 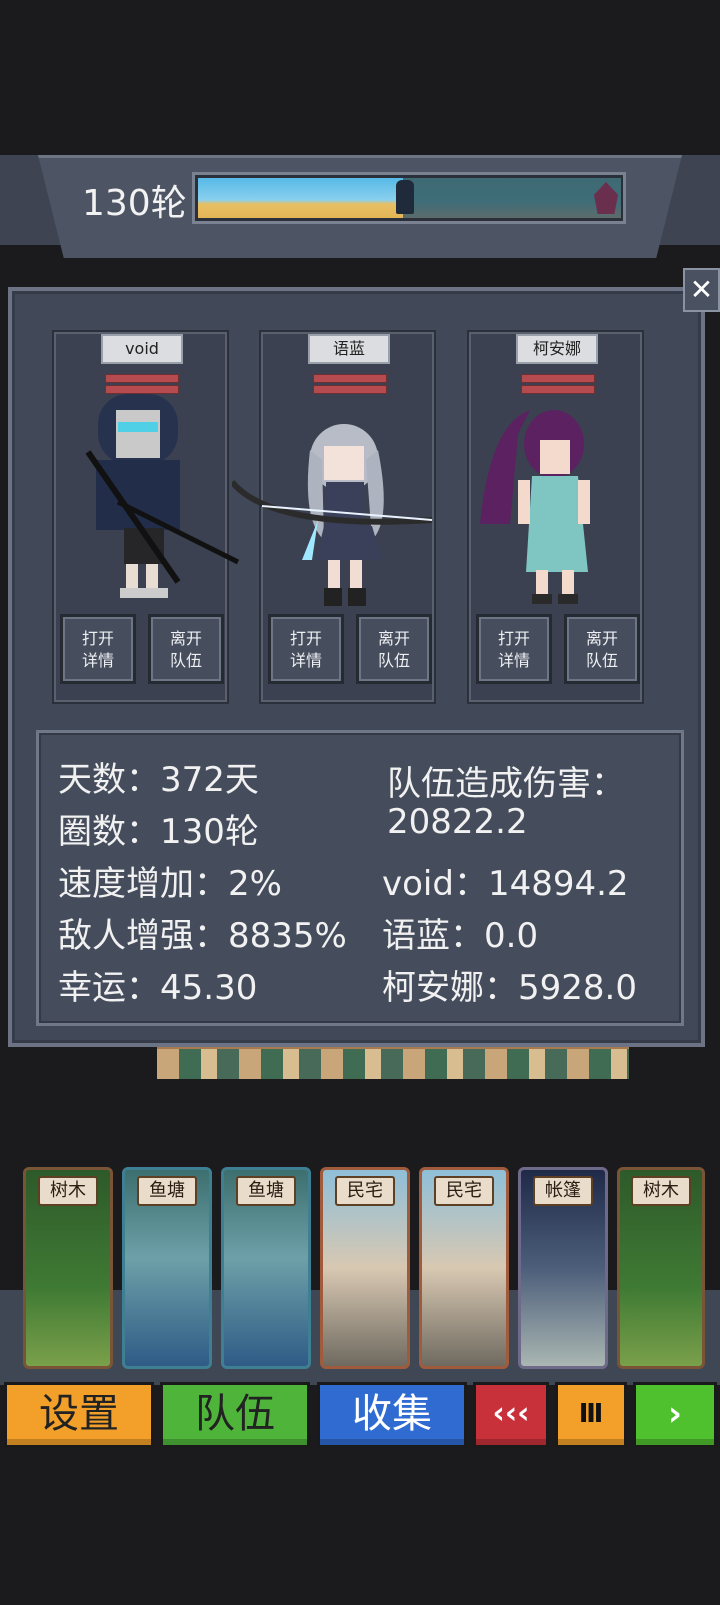 I want to click on map-strip, so click(x=393, y=1063).